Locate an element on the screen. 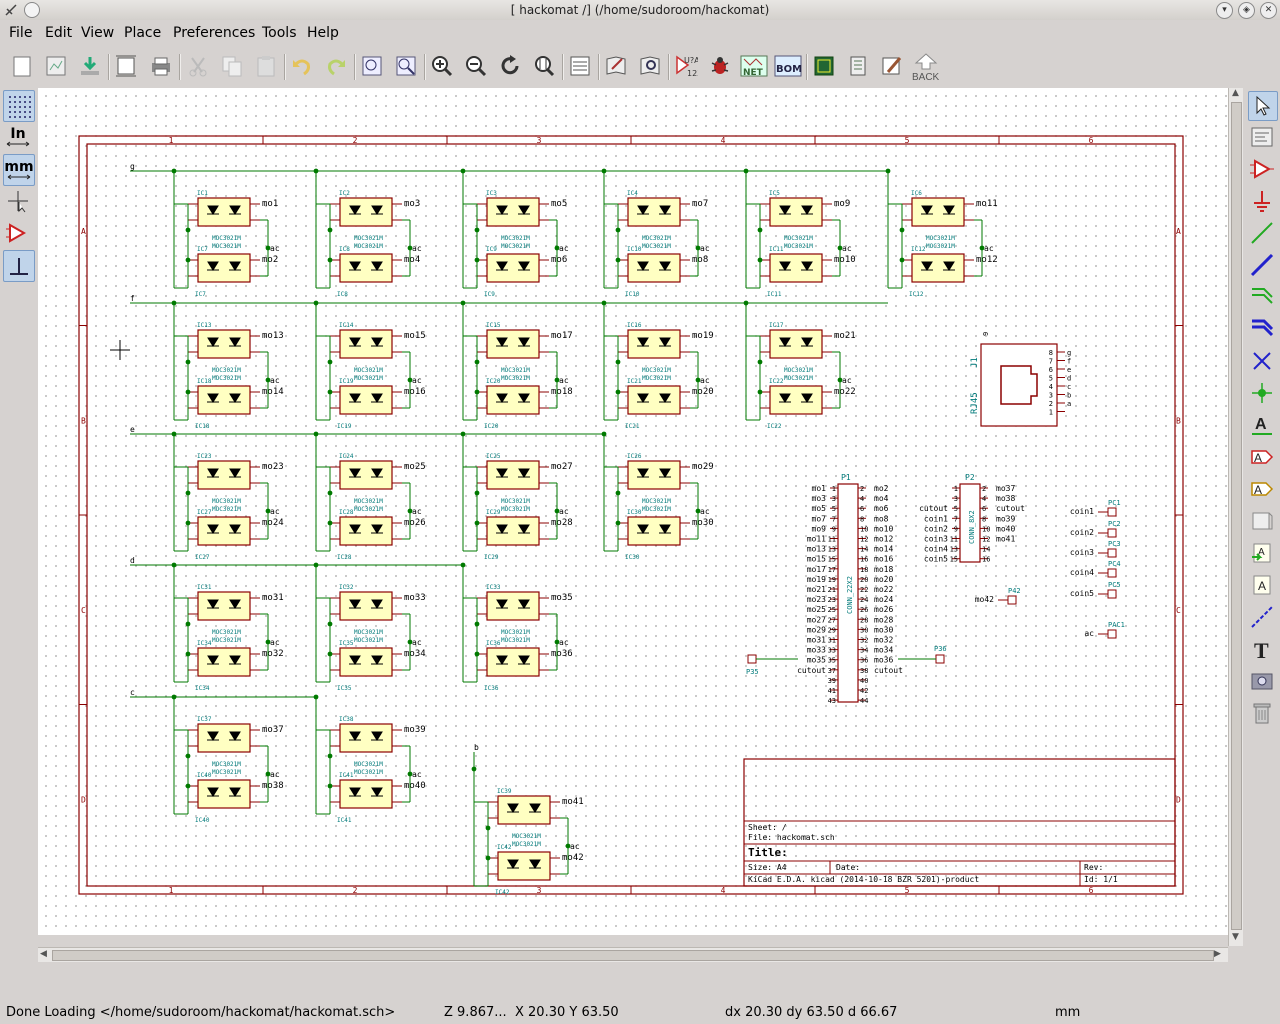 The image size is (1280, 1024). ic-ref-label: IC17 is located at coordinates (776, 325).